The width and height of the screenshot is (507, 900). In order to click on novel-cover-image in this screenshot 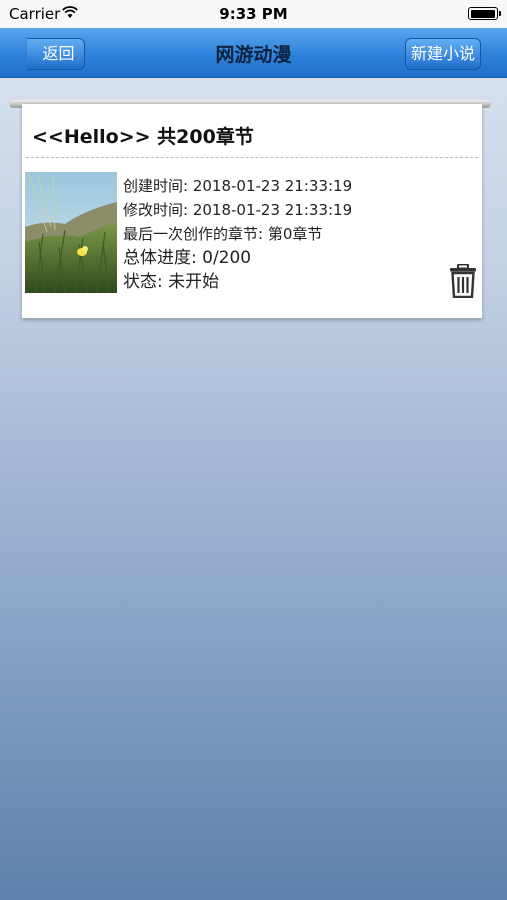, I will do `click(71, 232)`.